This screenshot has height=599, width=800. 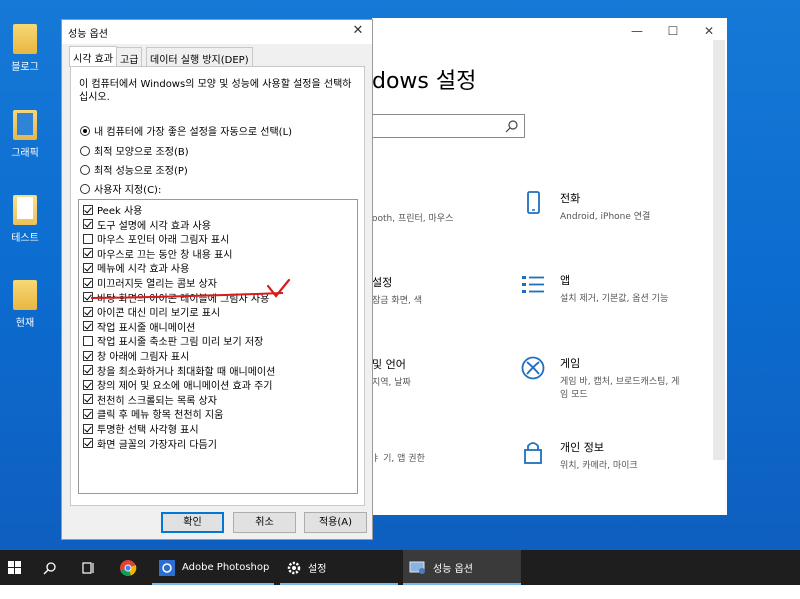 What do you see at coordinates (150, 283) in the screenshot?
I see `effect-checkbox-item: 미끄러지듯 열리는 콤보 상자` at bounding box center [150, 283].